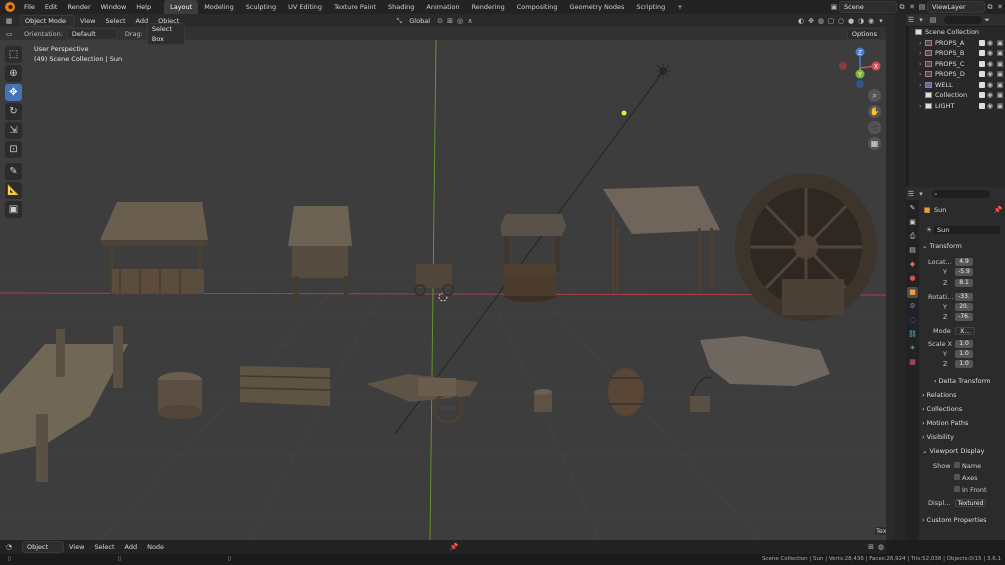 The height and width of the screenshot is (565, 1005). I want to click on overlay-node-icon: ◍, so click(881, 547).